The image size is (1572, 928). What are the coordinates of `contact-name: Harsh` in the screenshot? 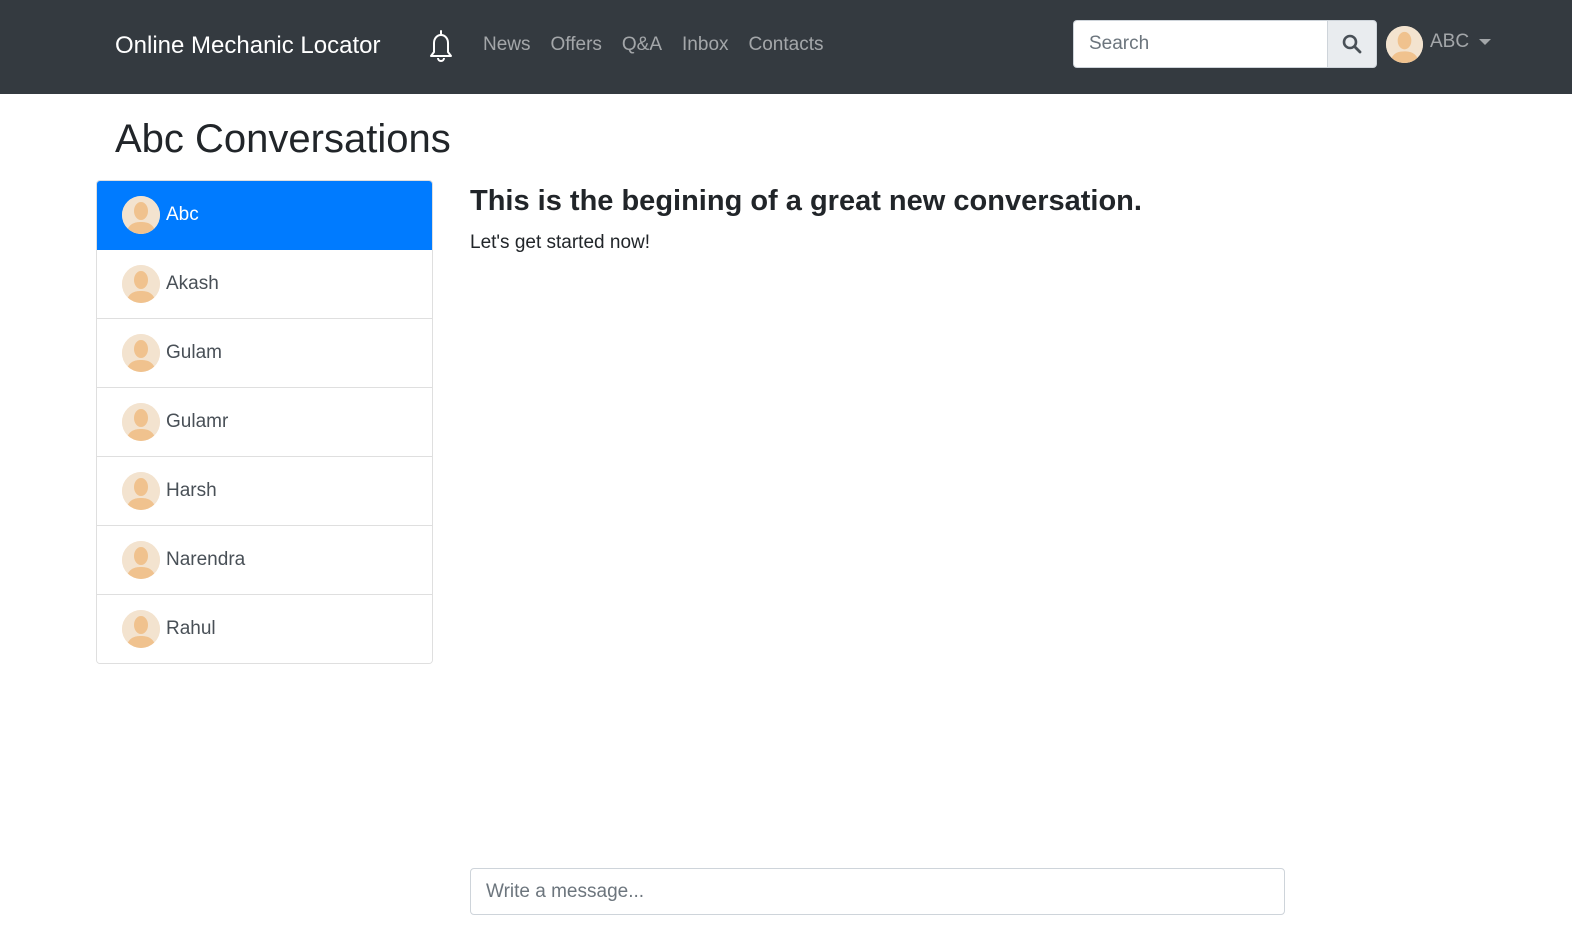 It's located at (191, 490).